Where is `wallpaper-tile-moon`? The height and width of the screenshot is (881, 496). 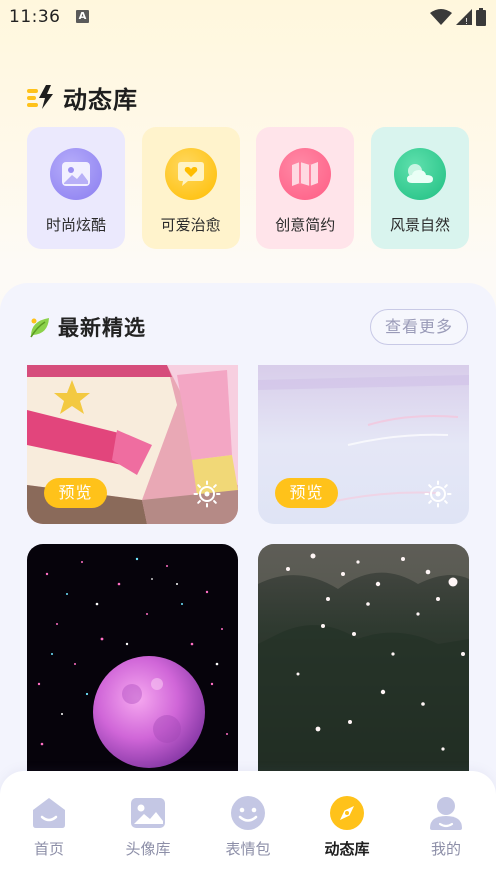
wallpaper-tile-moon is located at coordinates (132, 664).